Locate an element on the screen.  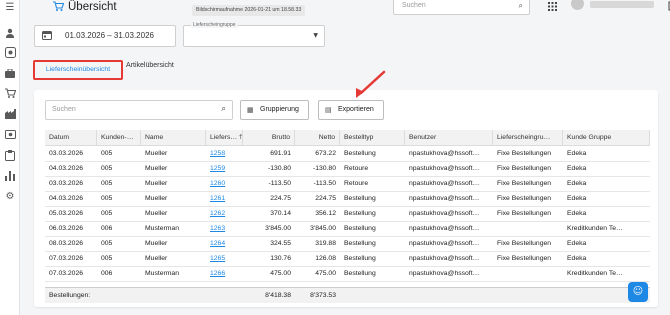
sort-arrow-icon: ↑ is located at coordinates (240, 137).